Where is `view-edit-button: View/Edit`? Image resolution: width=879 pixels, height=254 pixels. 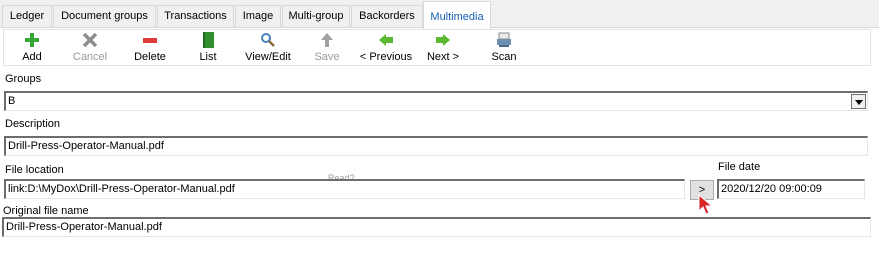
view-edit-button: View/Edit is located at coordinates (268, 48).